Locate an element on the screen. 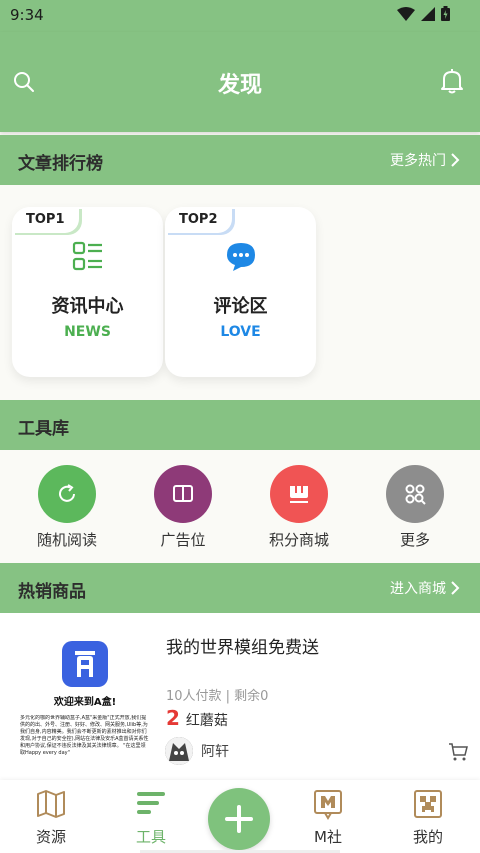 The width and height of the screenshot is (480, 853). thumb-welcome: 欢迎来到A盒! is located at coordinates (85, 702).